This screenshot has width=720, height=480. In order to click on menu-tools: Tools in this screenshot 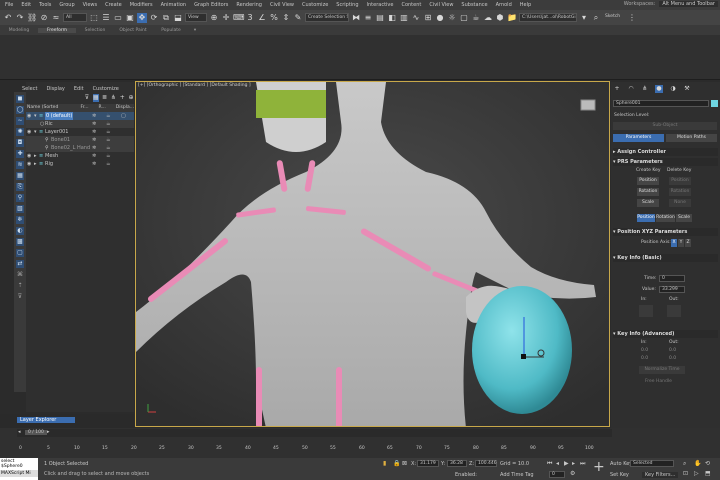, I will do `click(45, 5)`.